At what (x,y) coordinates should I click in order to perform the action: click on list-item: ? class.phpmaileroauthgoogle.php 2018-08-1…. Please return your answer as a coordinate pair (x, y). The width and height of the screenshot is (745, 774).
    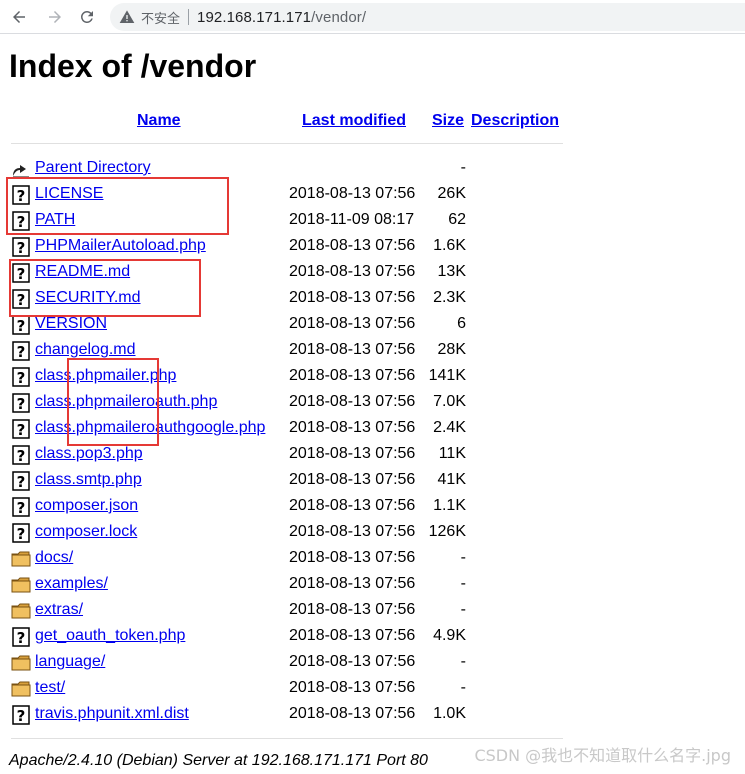
    Looking at the image, I should click on (300, 429).